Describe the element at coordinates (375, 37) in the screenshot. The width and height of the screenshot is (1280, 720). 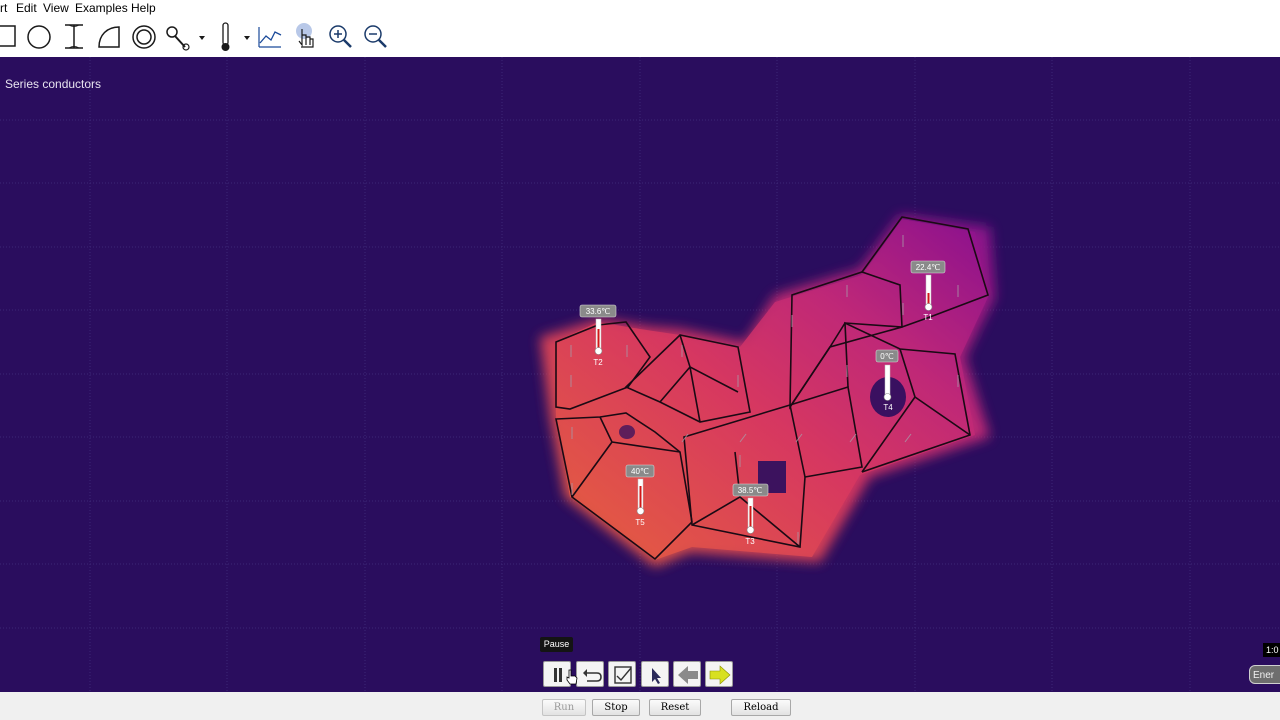
I see `zoom-out-icon` at that location.